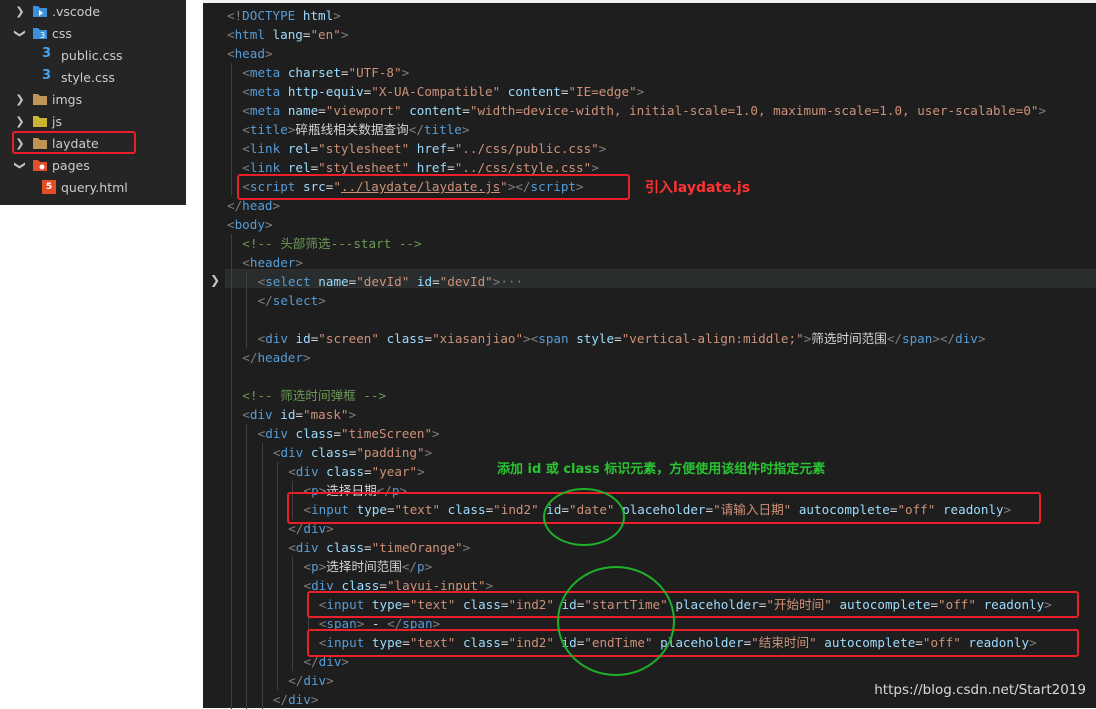  What do you see at coordinates (93, 99) in the screenshot?
I see `tree-item-imgs: ❯ imgs` at bounding box center [93, 99].